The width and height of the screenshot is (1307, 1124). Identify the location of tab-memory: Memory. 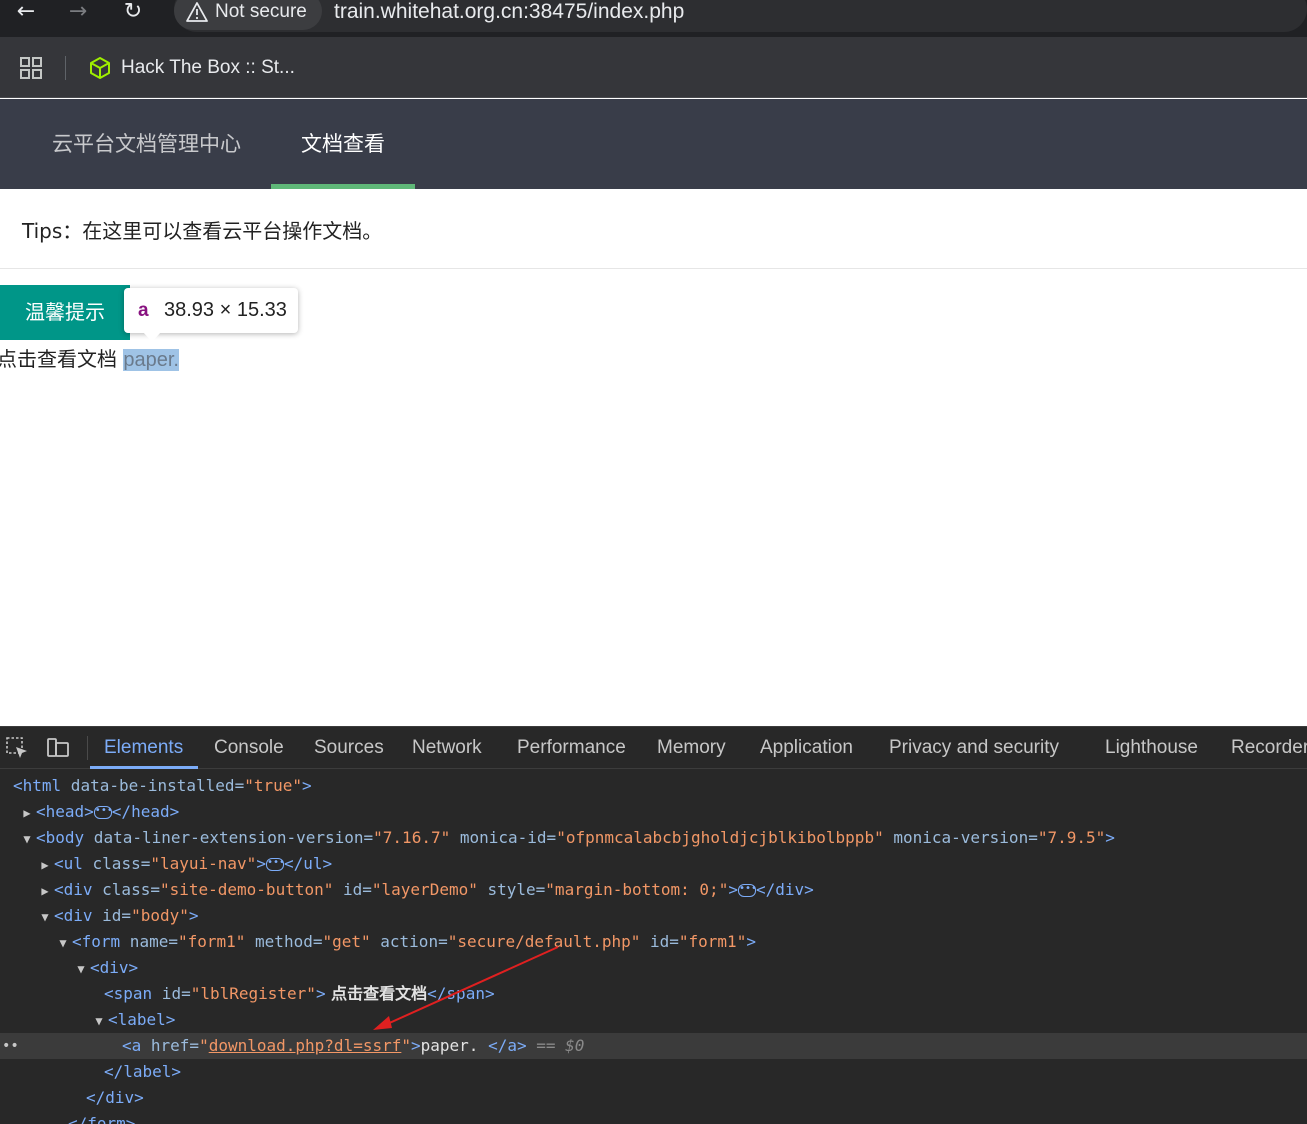
(691, 748).